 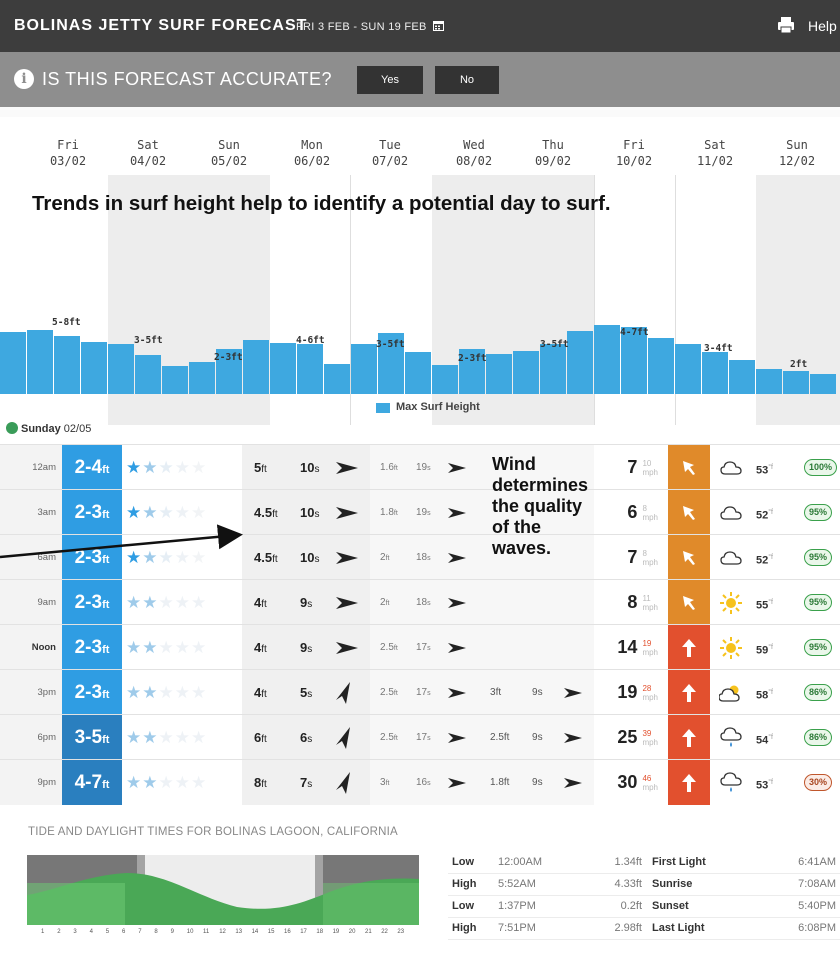 What do you see at coordinates (390, 153) in the screenshot?
I see `day-header: Tue 07/02` at bounding box center [390, 153].